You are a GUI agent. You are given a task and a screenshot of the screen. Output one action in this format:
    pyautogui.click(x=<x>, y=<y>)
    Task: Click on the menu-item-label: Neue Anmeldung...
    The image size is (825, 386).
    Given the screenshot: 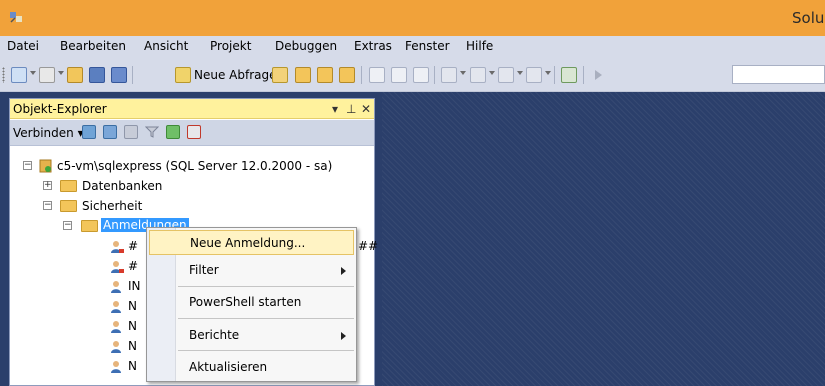 What is the action you would take?
    pyautogui.click(x=248, y=243)
    